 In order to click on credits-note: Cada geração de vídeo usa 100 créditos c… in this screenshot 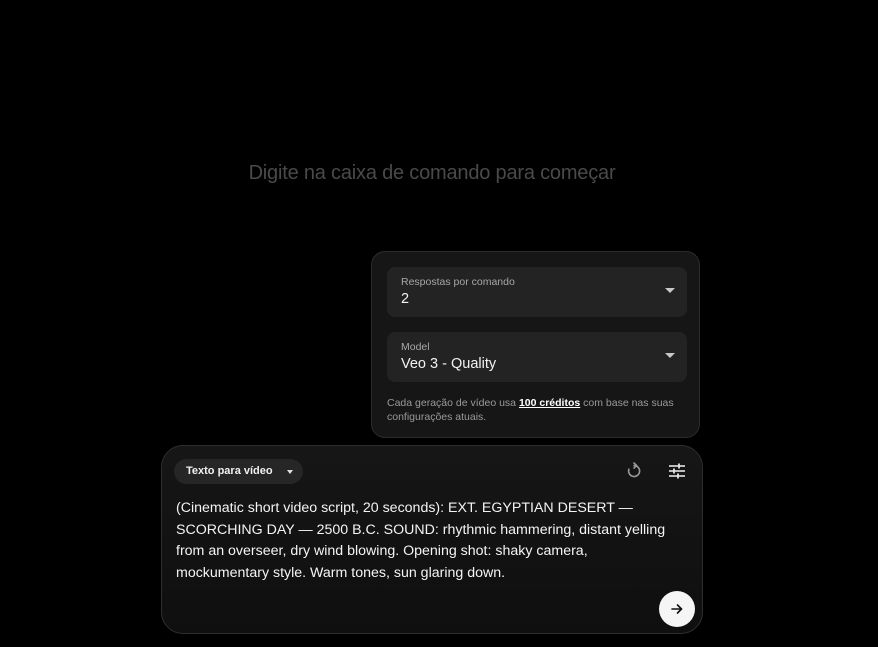, I will do `click(537, 410)`.